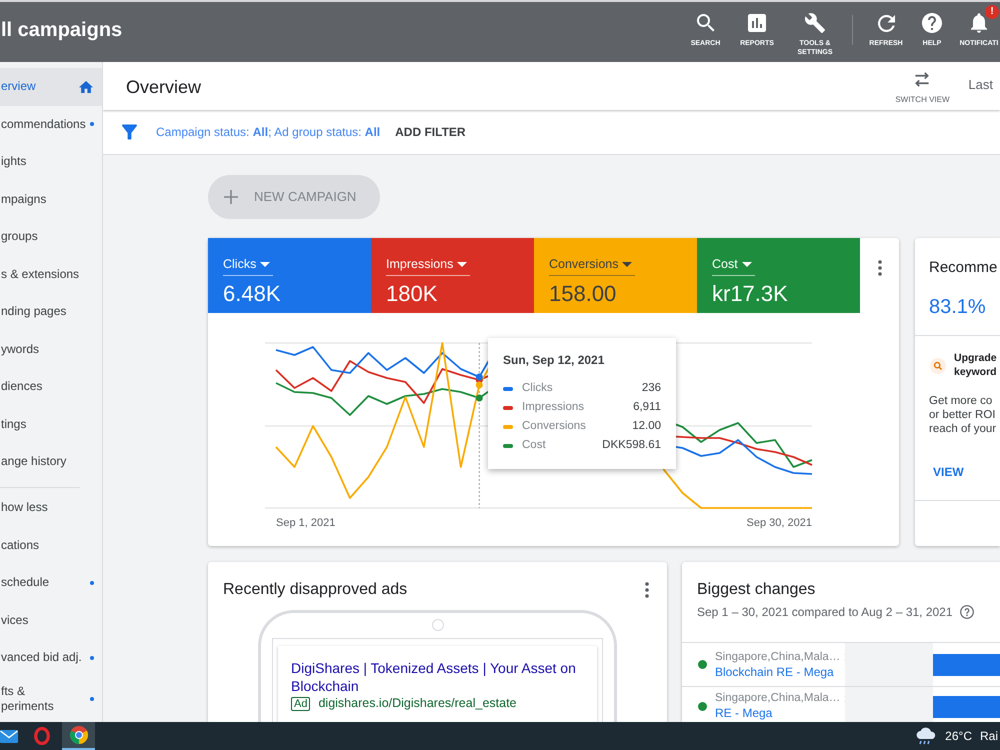  I want to click on recommendation-title: Upgrade keyword, so click(975, 365).